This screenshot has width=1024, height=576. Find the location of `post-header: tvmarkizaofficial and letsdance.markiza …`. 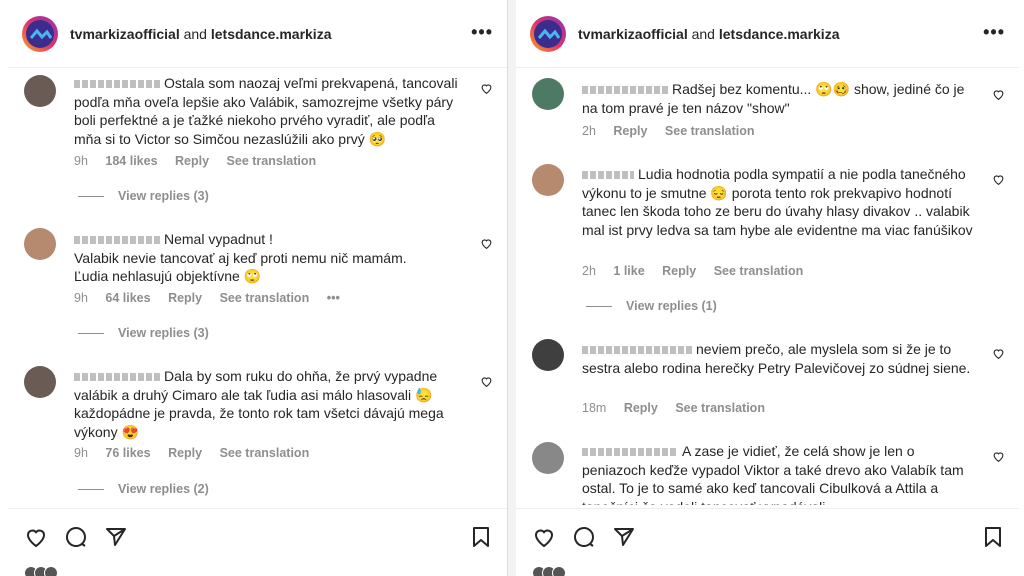

post-header: tvmarkizaofficial and letsdance.markiza … is located at coordinates (257, 34).